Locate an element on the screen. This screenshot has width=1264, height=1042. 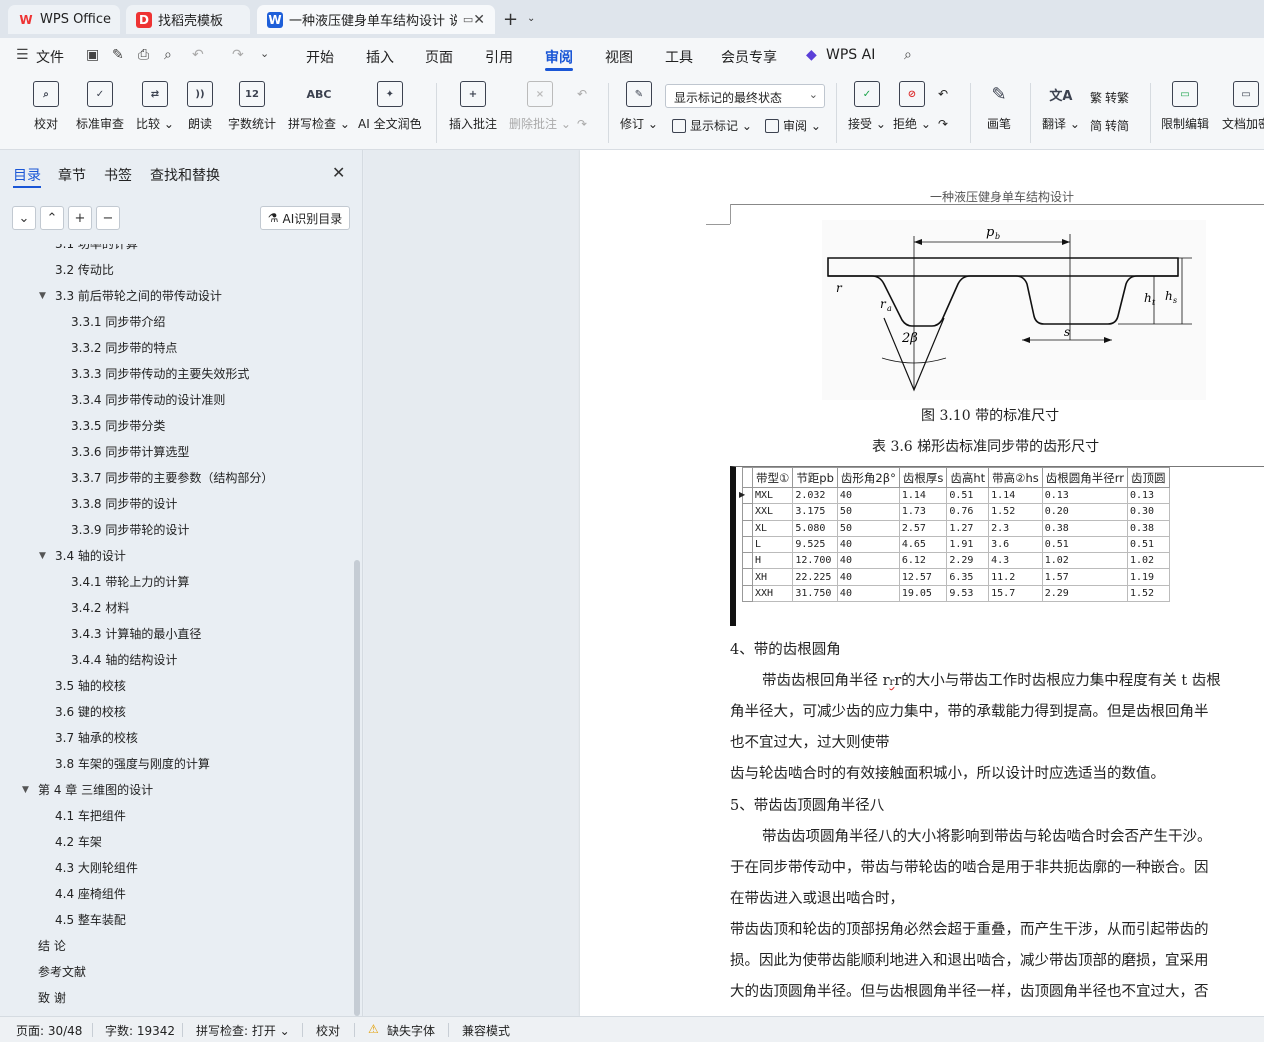
to-simplified-button: 简转简 is located at coordinates (1109, 125).